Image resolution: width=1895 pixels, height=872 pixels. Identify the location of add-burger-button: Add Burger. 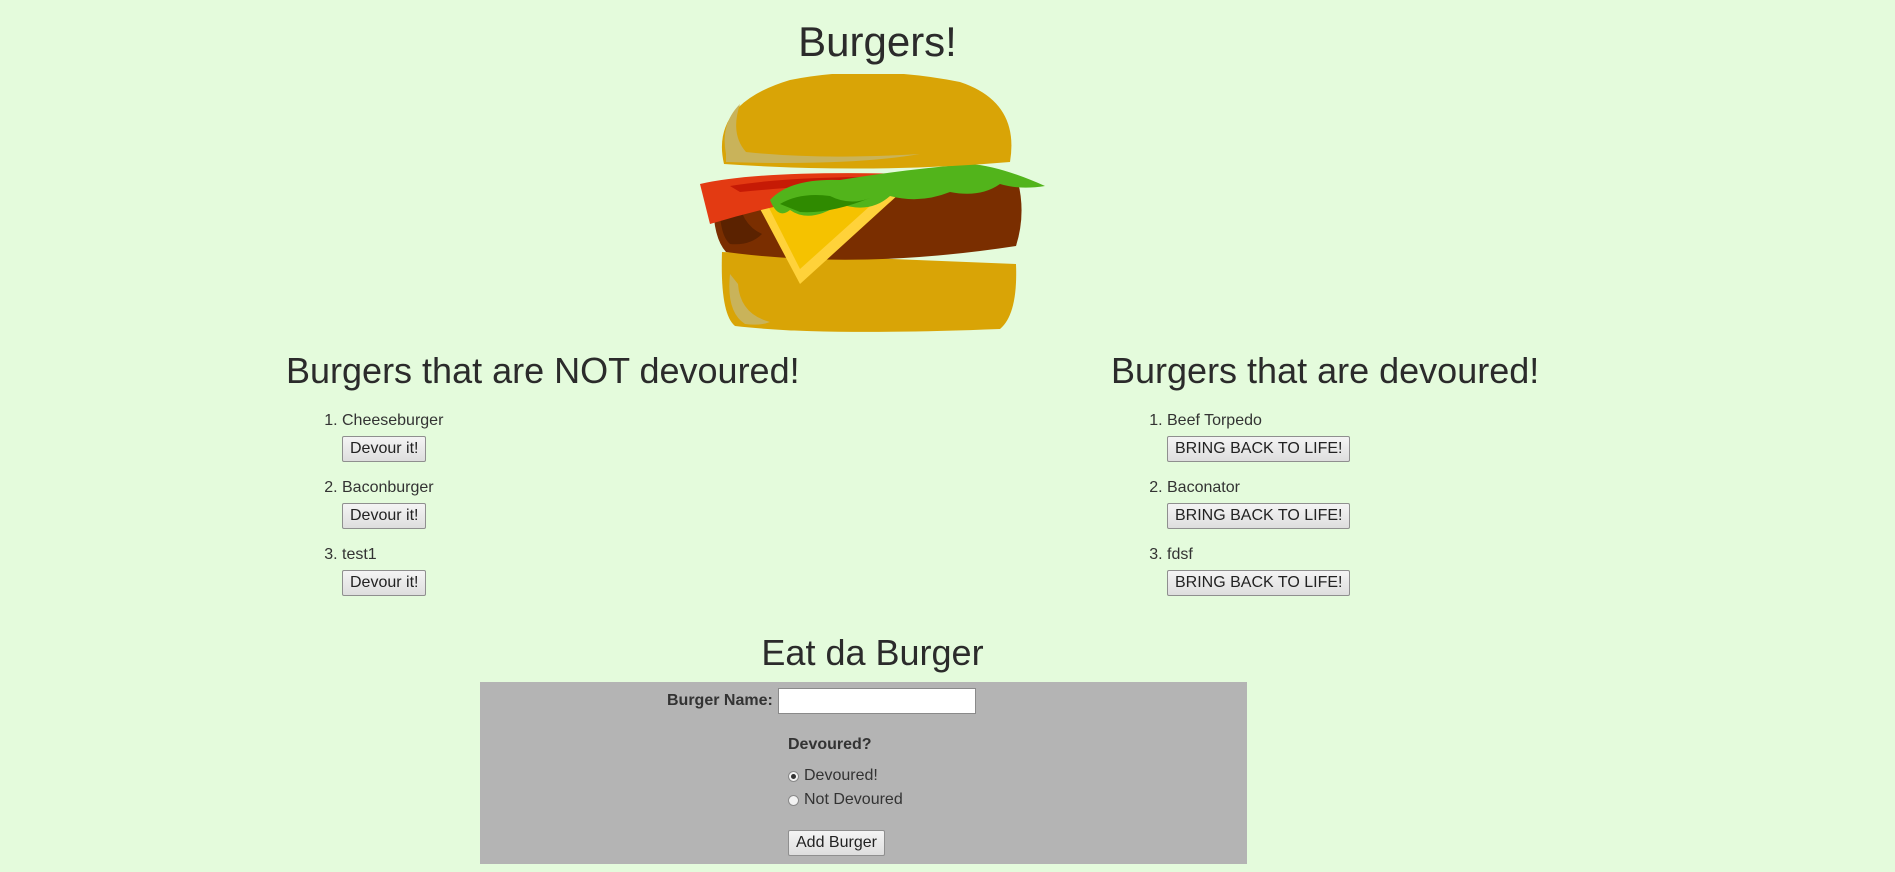
(836, 843).